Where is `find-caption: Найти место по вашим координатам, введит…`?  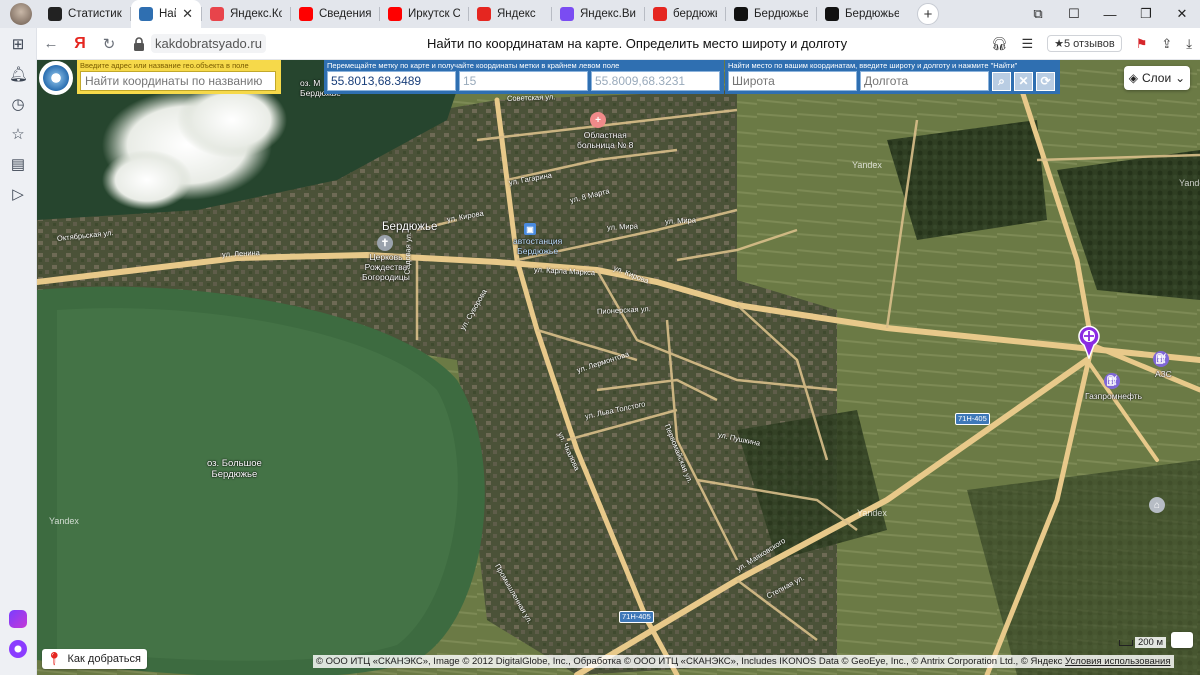
find-caption: Найти место по вашим координатам, введит… is located at coordinates (873, 65).